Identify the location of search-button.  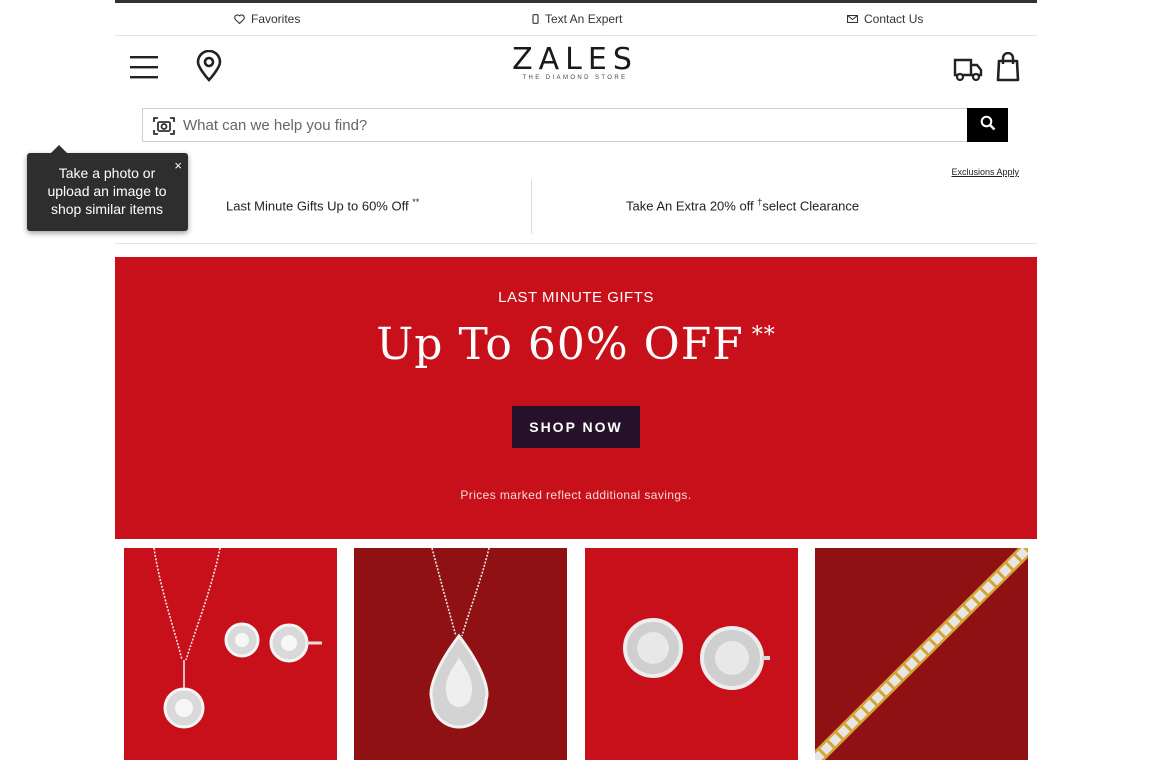
(987, 125).